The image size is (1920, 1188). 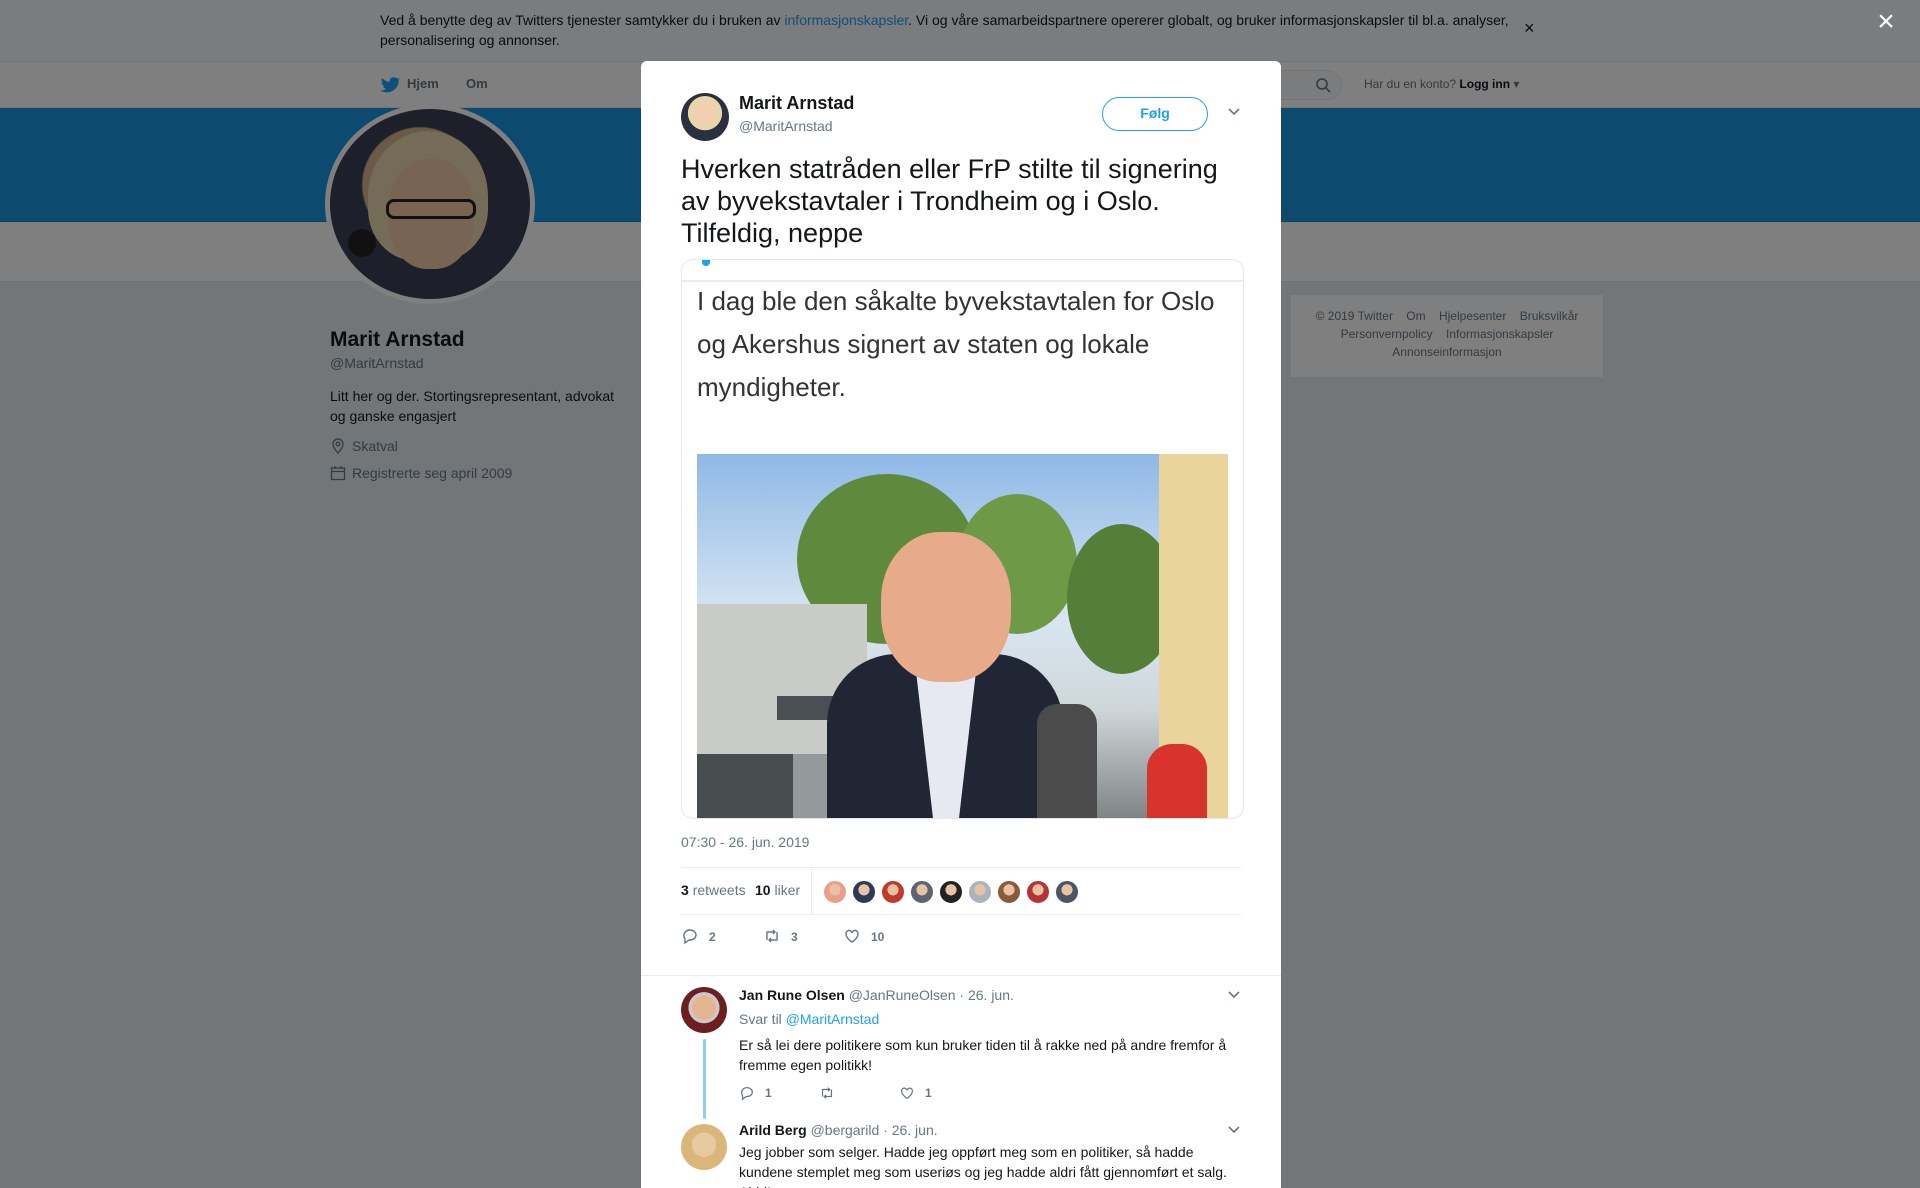 What do you see at coordinates (786, 126) in the screenshot?
I see `tweet-author-handle: @MaritArnstad` at bounding box center [786, 126].